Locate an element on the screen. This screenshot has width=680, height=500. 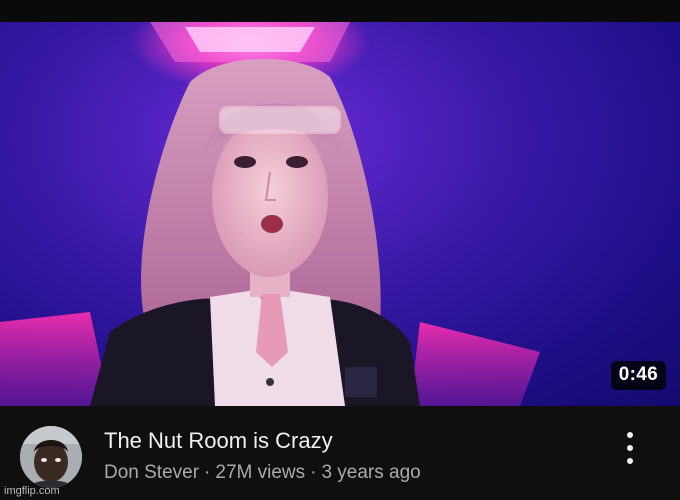
video-title: The Nut Room is Crazy is located at coordinates (218, 441).